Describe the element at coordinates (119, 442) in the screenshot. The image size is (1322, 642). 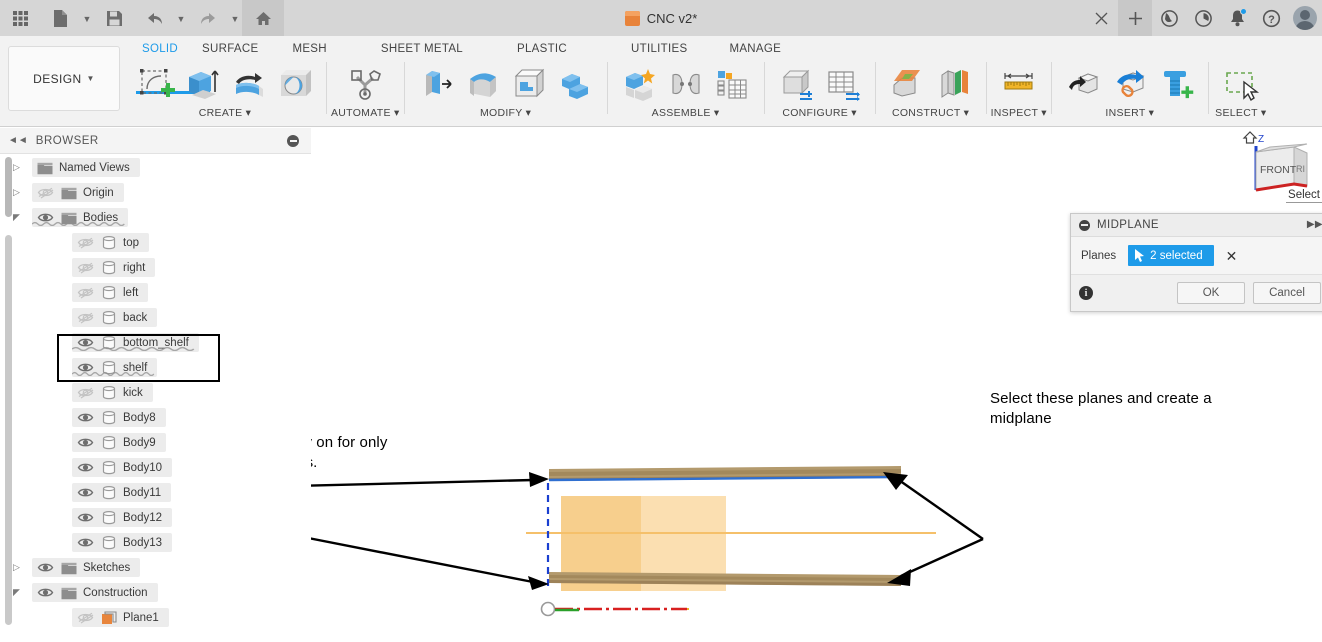
I see `browser-item-chip: Body9` at that location.